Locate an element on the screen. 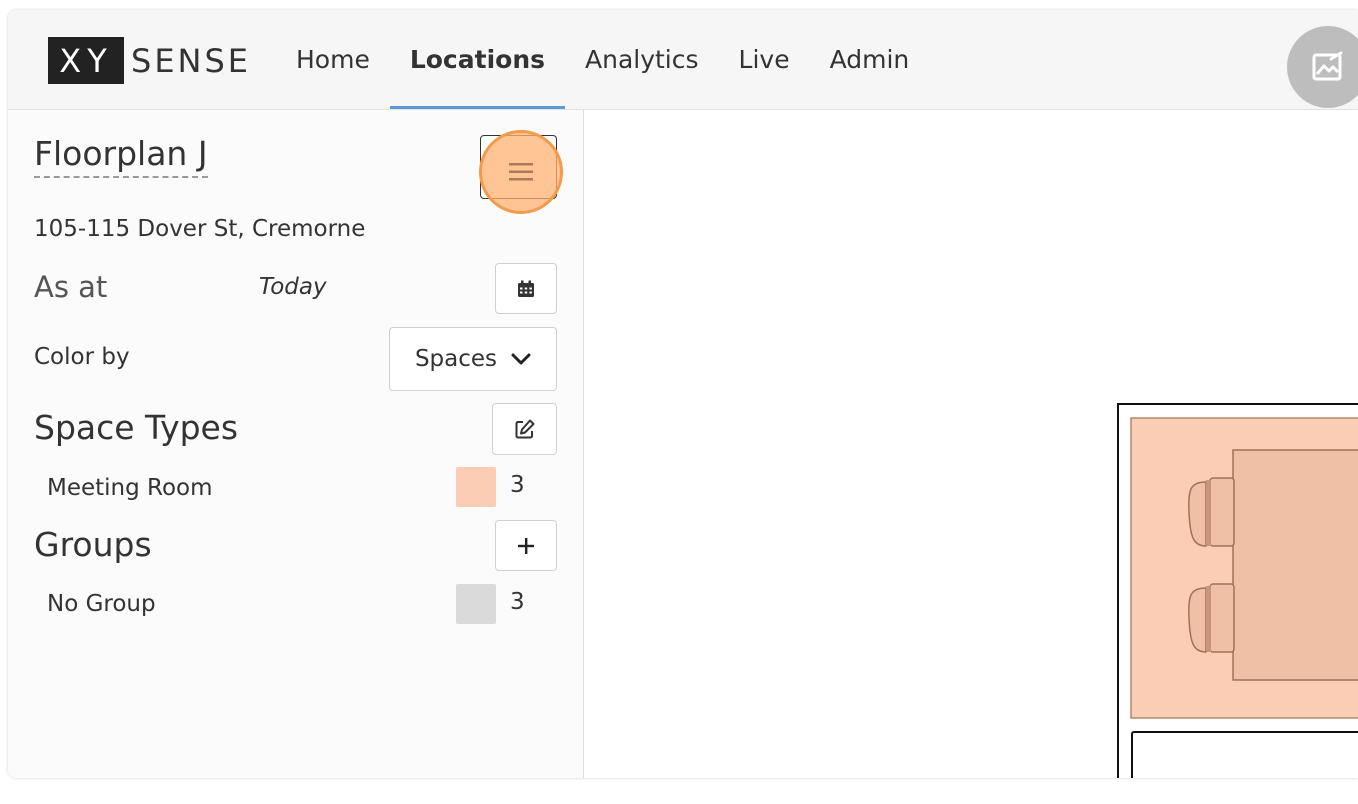  adjacent-room is located at coordinates (1244, 754).